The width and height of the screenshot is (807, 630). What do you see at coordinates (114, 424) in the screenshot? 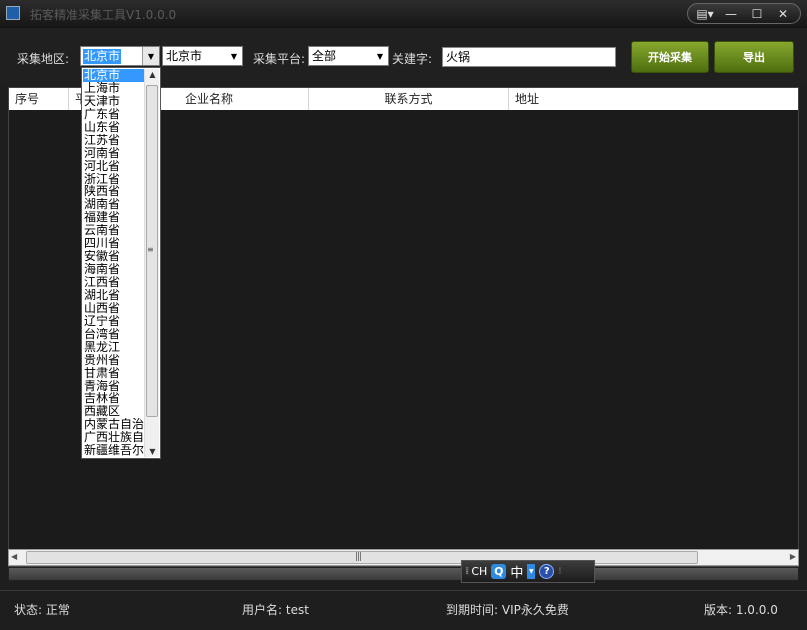
I see `dropdown-option: 内蒙古自治` at bounding box center [114, 424].